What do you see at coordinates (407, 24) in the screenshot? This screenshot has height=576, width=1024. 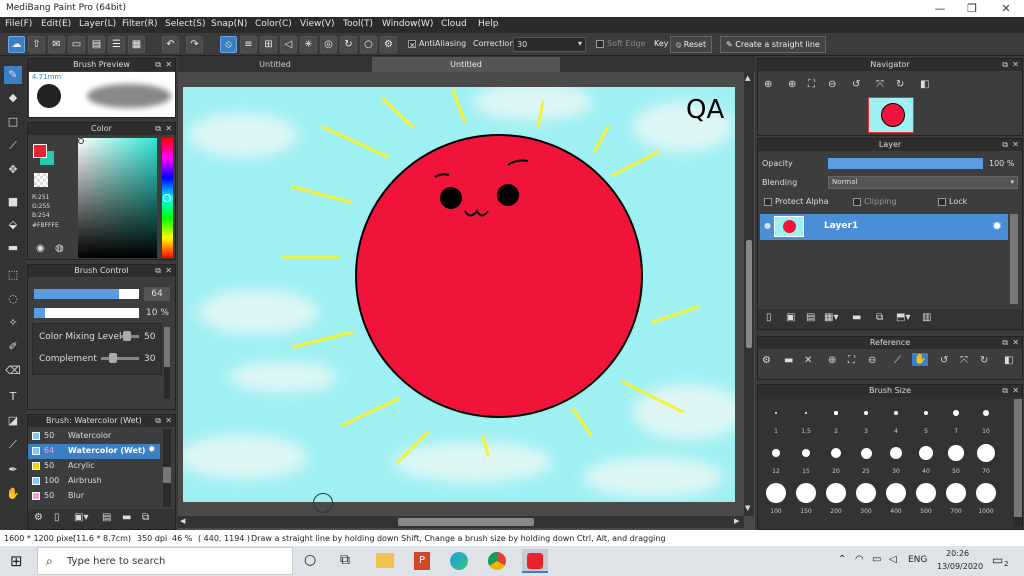 I see `menu-window: Window(W)` at bounding box center [407, 24].